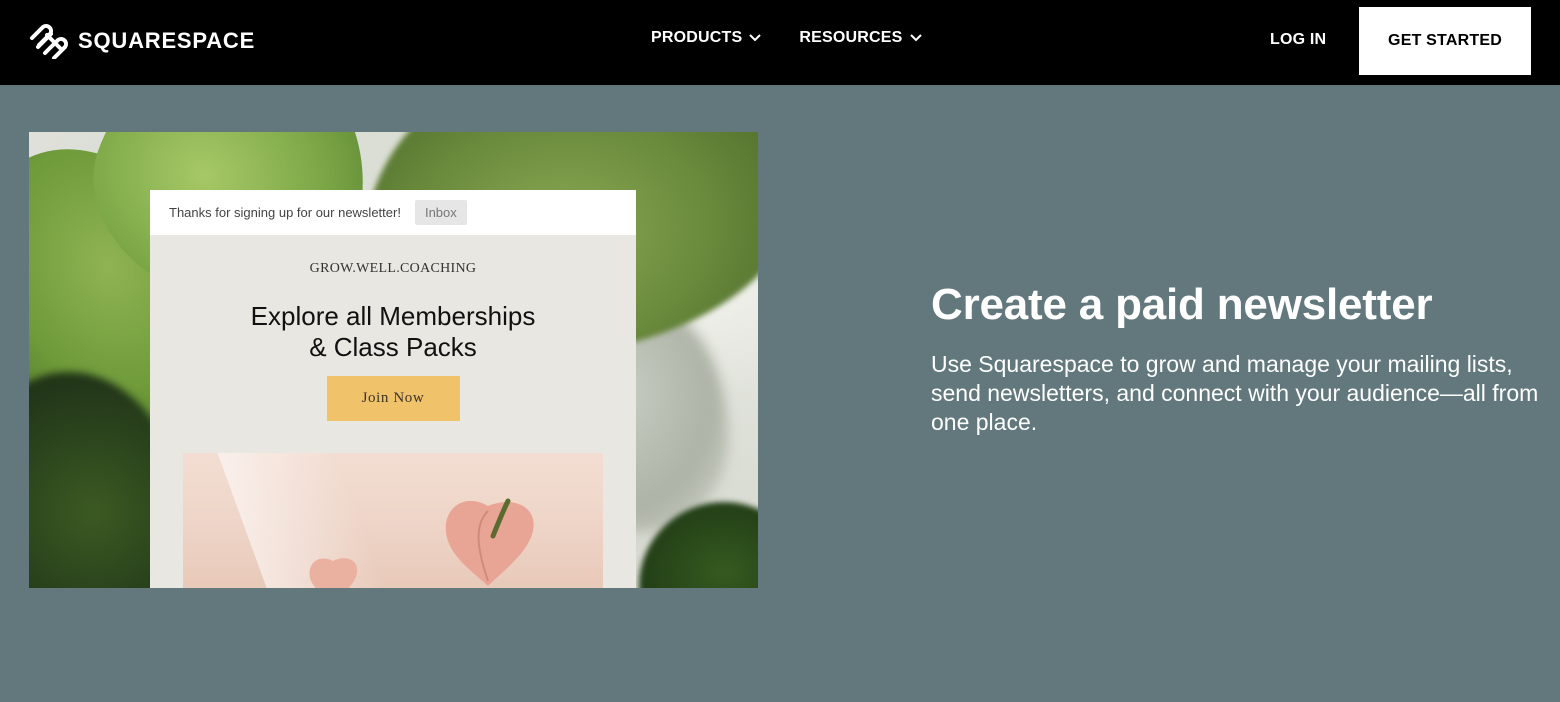  Describe the element at coordinates (1445, 41) in the screenshot. I see `get-started-button: GET STARTED` at that location.